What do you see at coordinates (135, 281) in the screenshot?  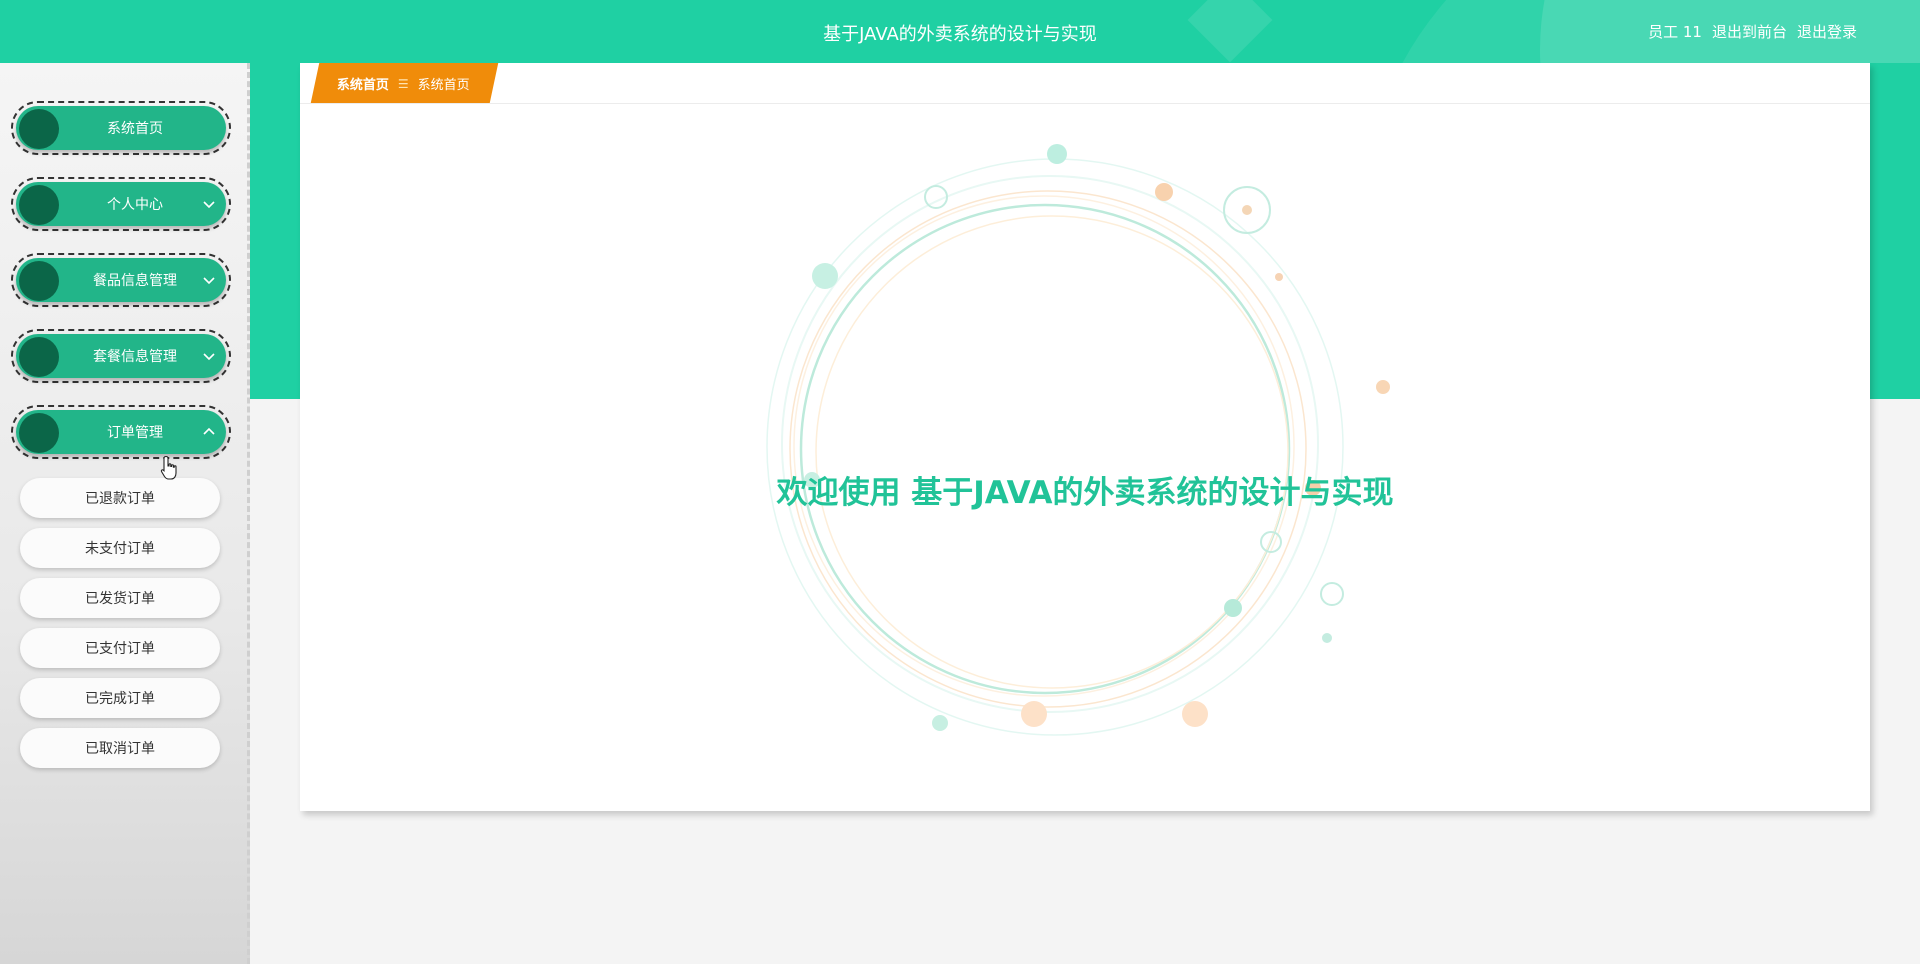 I see `sidebar-item-label: 餐品信息管理` at bounding box center [135, 281].